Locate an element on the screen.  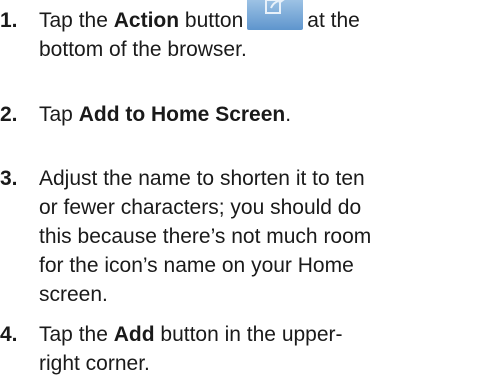
step-line: Tap Add to Home Screen. is located at coordinates (261, 114).